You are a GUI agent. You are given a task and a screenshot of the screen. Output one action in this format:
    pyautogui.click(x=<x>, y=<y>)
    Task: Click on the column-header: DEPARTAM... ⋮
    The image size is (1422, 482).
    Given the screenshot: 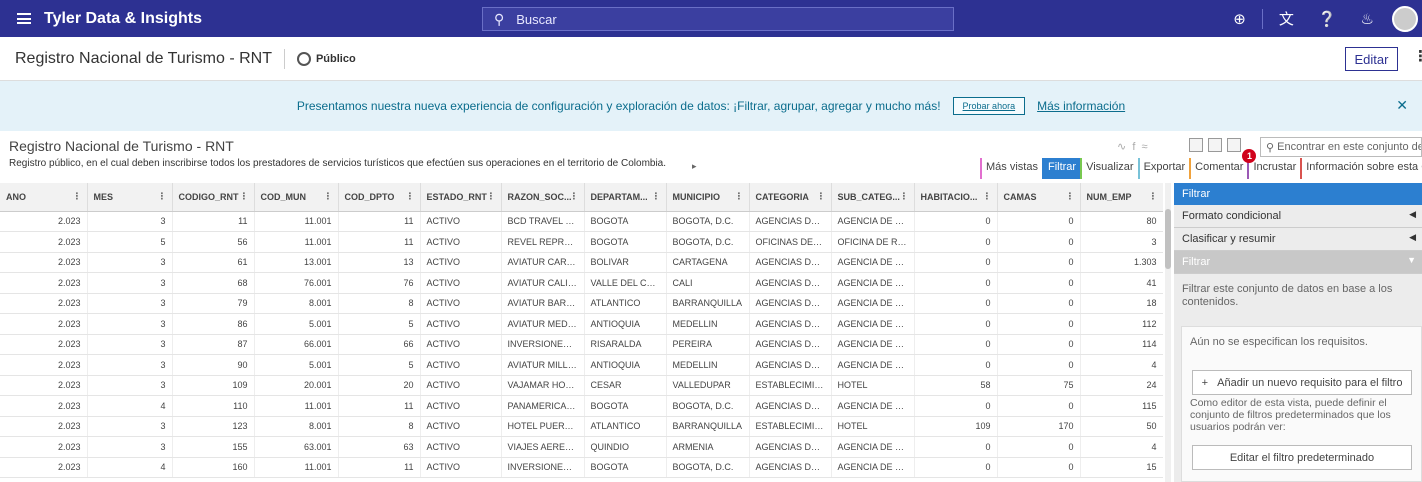 What is the action you would take?
    pyautogui.click(x=625, y=197)
    